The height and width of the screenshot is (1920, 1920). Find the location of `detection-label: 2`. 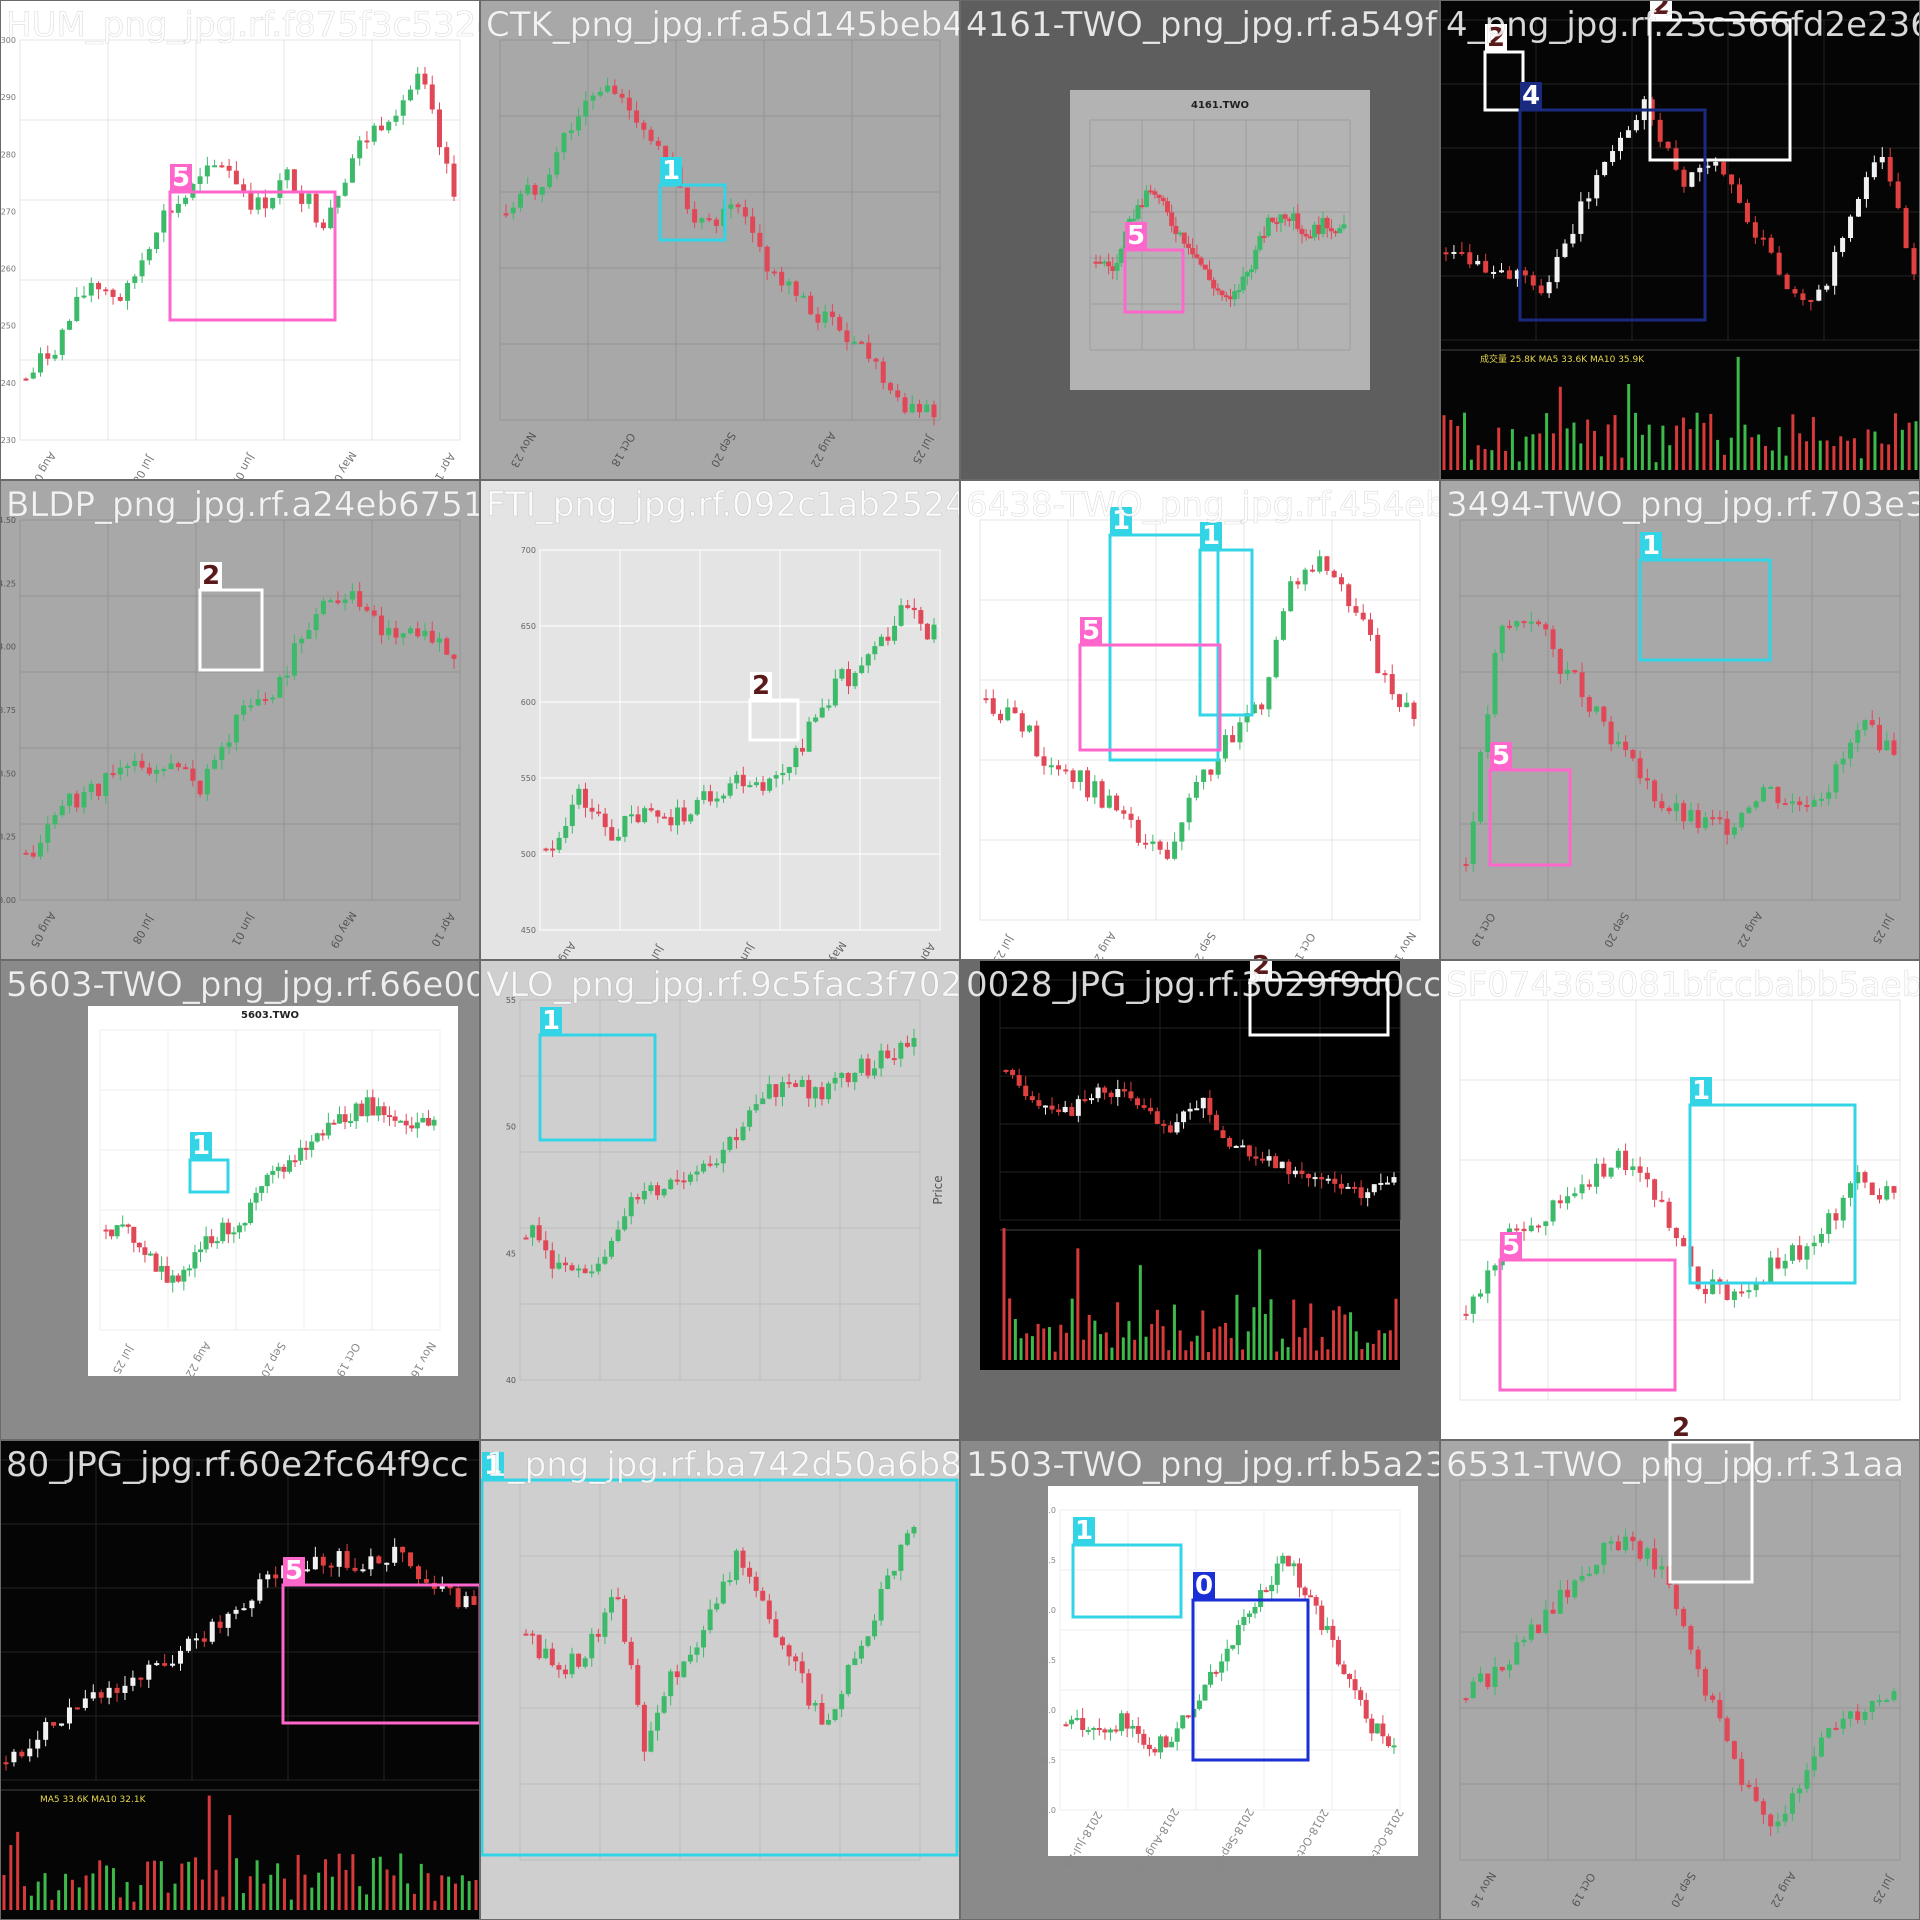

detection-label: 2 is located at coordinates (761, 686).